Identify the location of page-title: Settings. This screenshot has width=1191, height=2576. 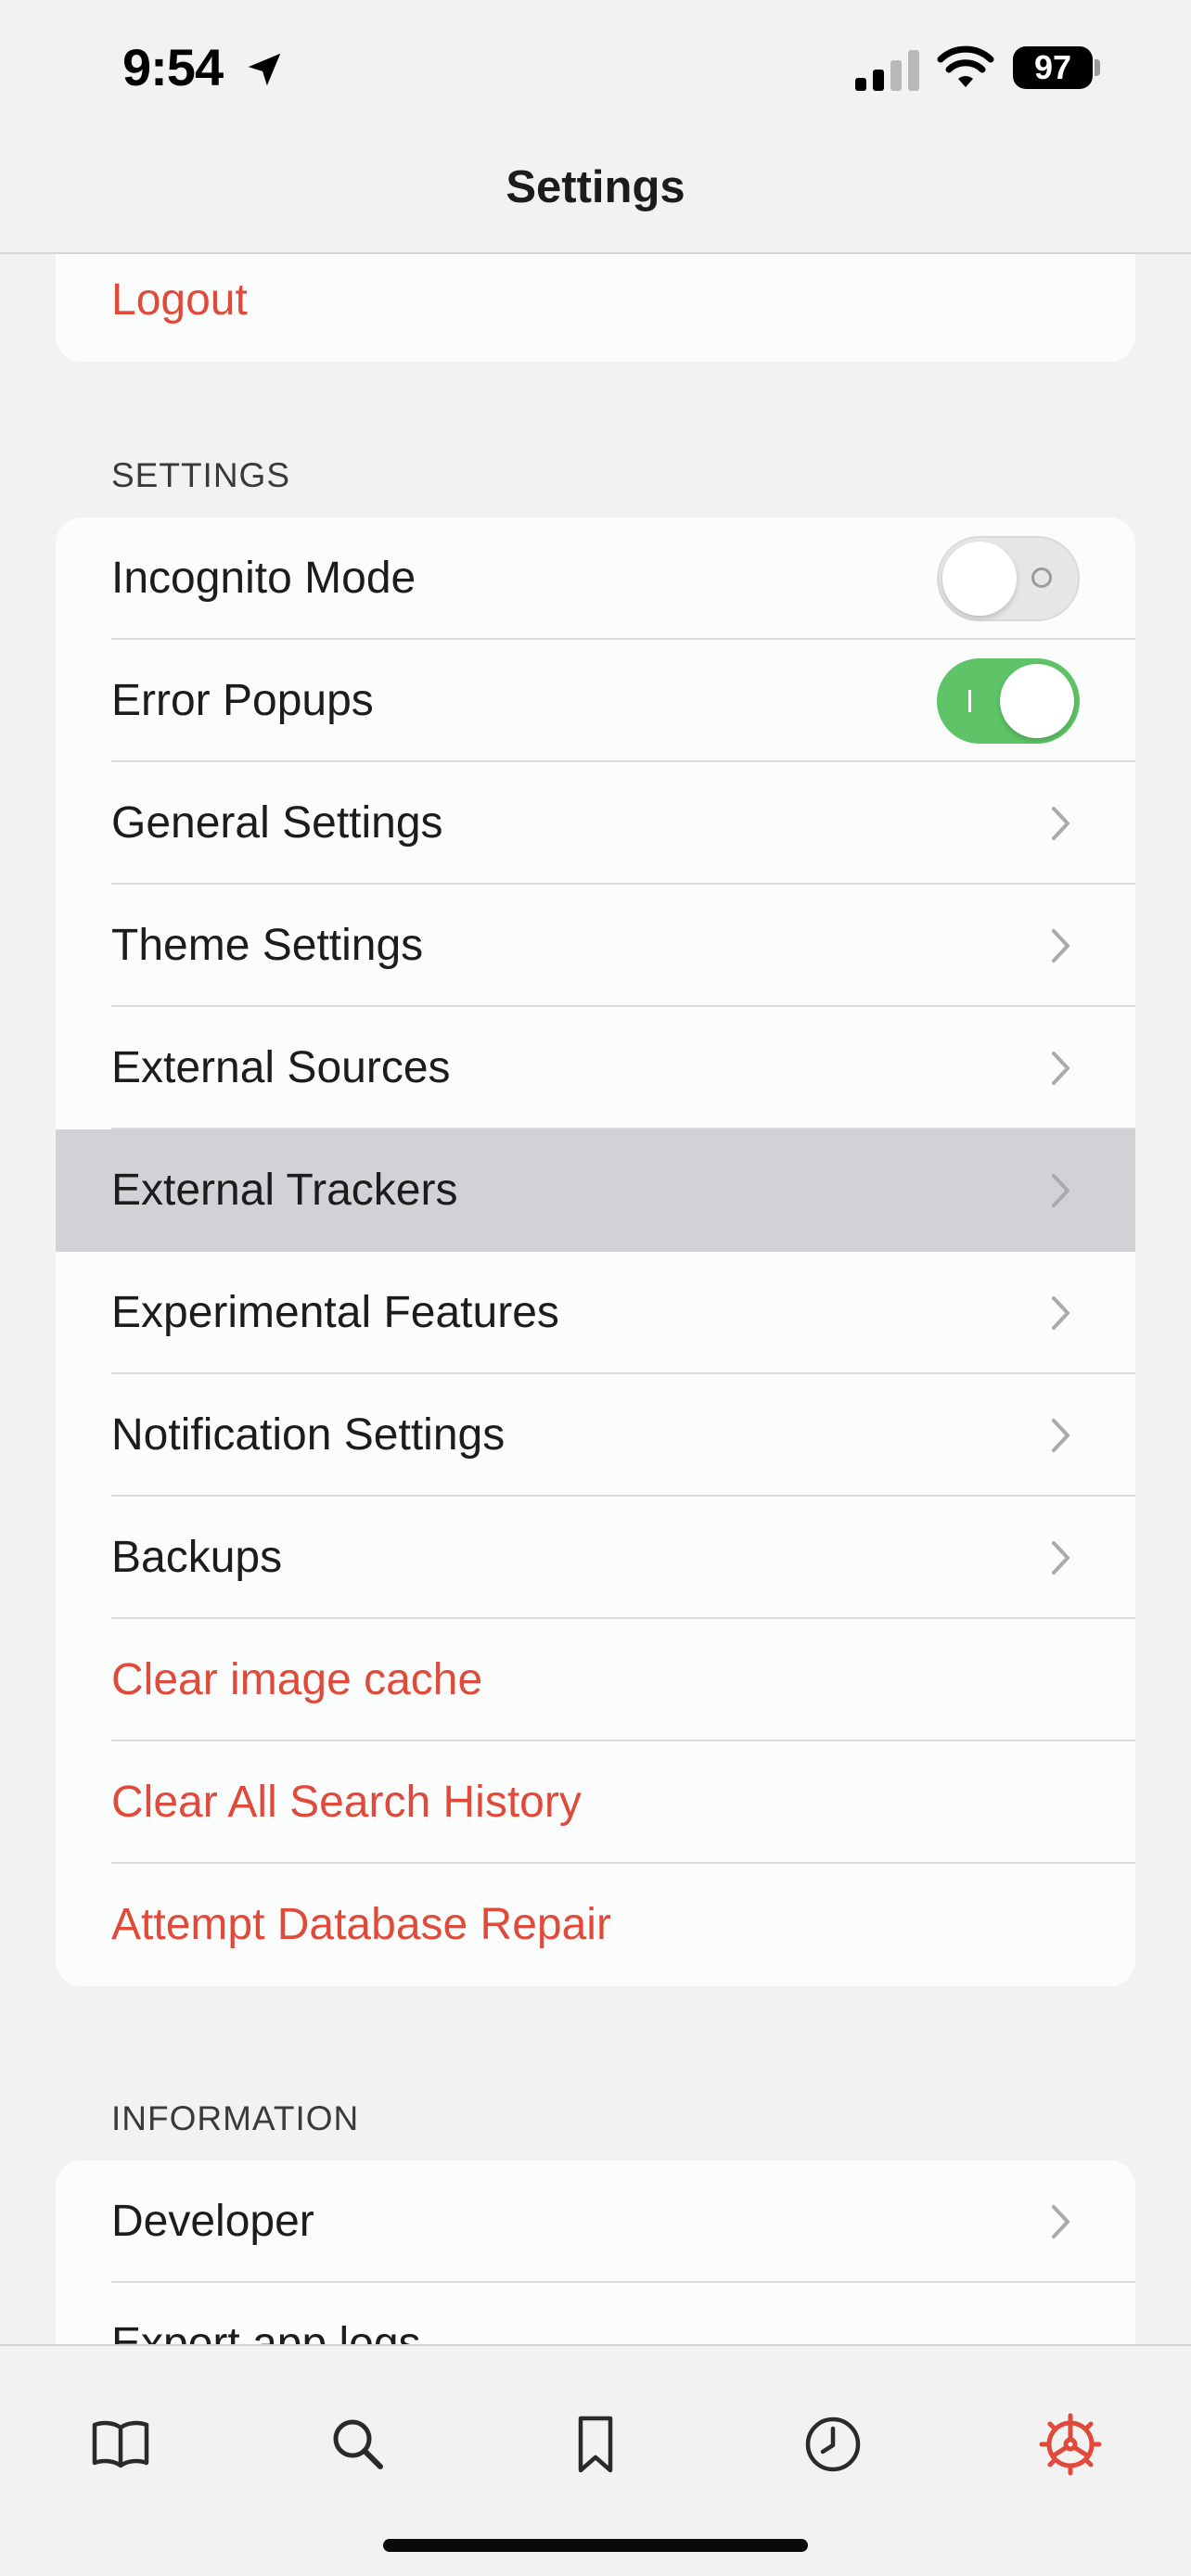
(595, 187).